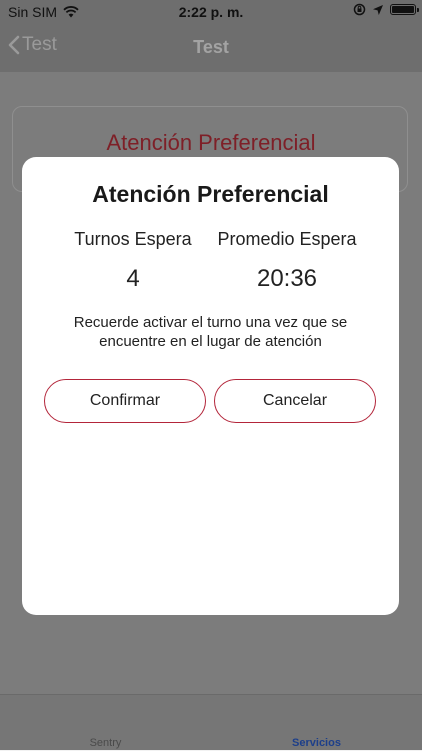 The width and height of the screenshot is (422, 751). Describe the element at coordinates (287, 239) in the screenshot. I see `average-wait-label: Promedio Espera` at that location.